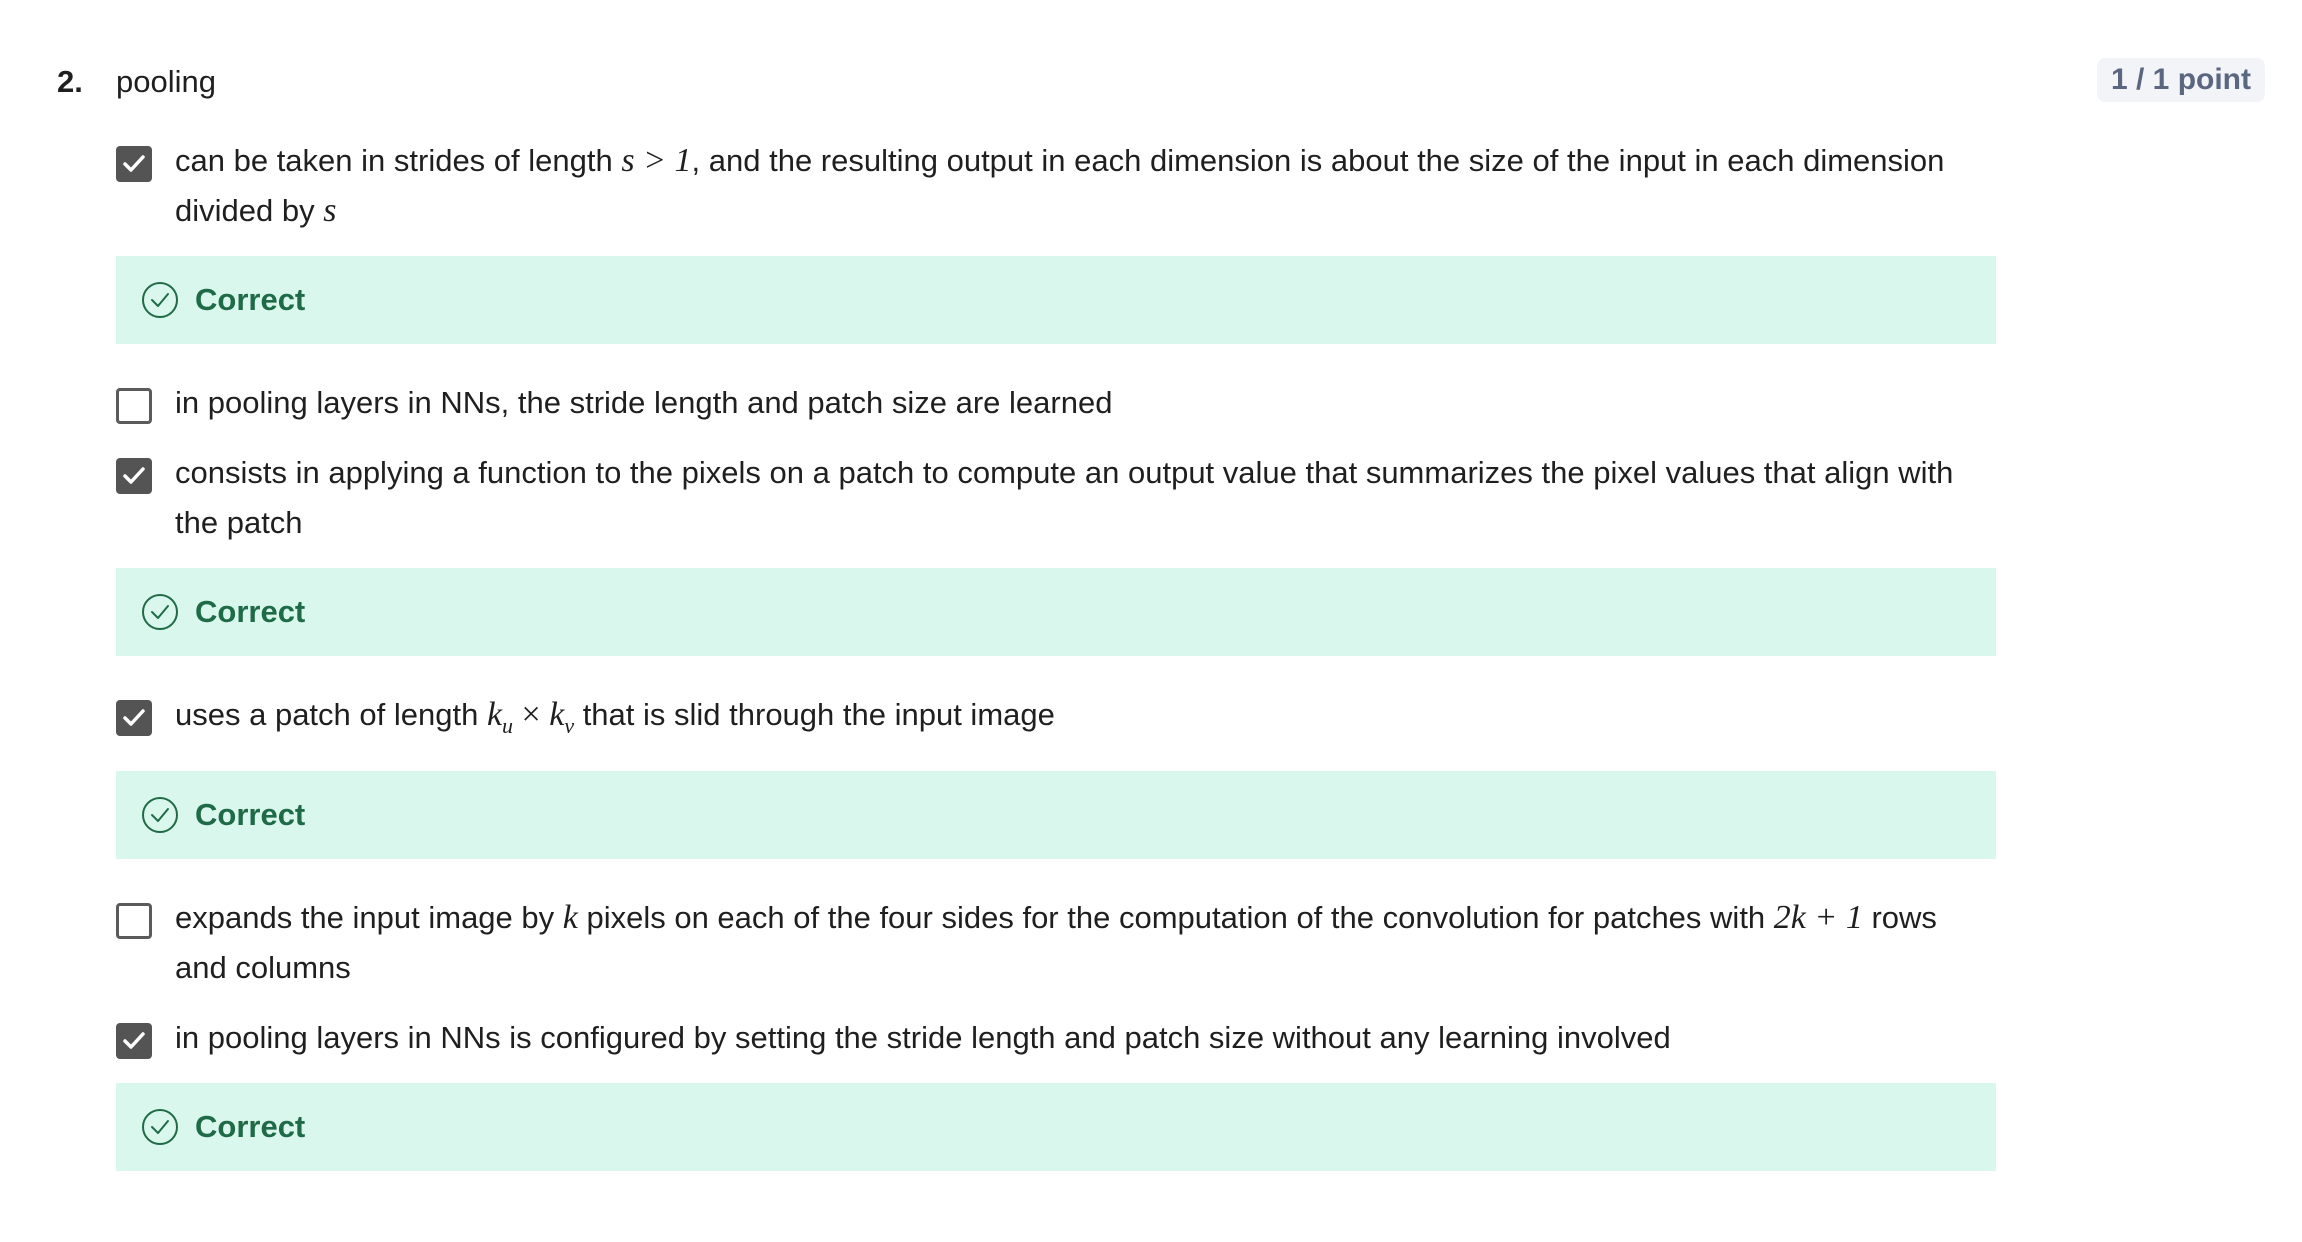 This screenshot has width=2302, height=1242. I want to click on question-title: pooling, so click(166, 81).